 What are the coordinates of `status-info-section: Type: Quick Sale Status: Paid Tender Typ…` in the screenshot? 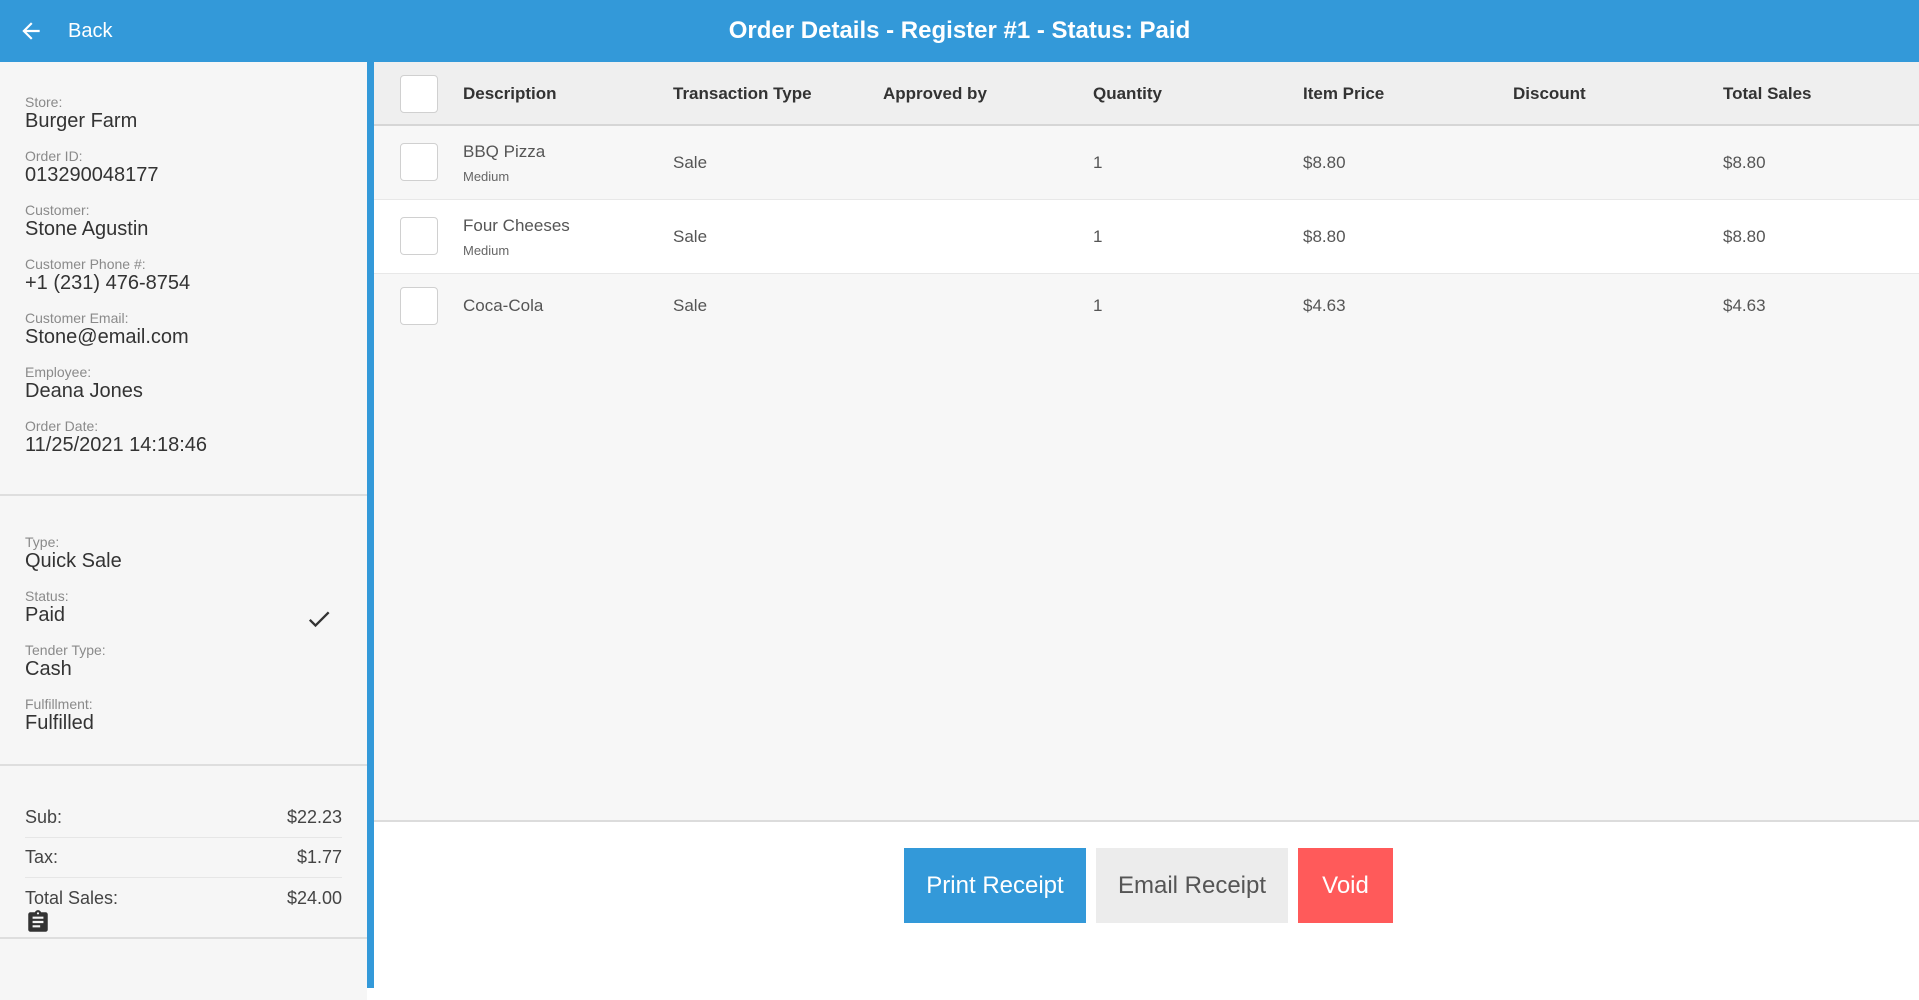 It's located at (183, 631).